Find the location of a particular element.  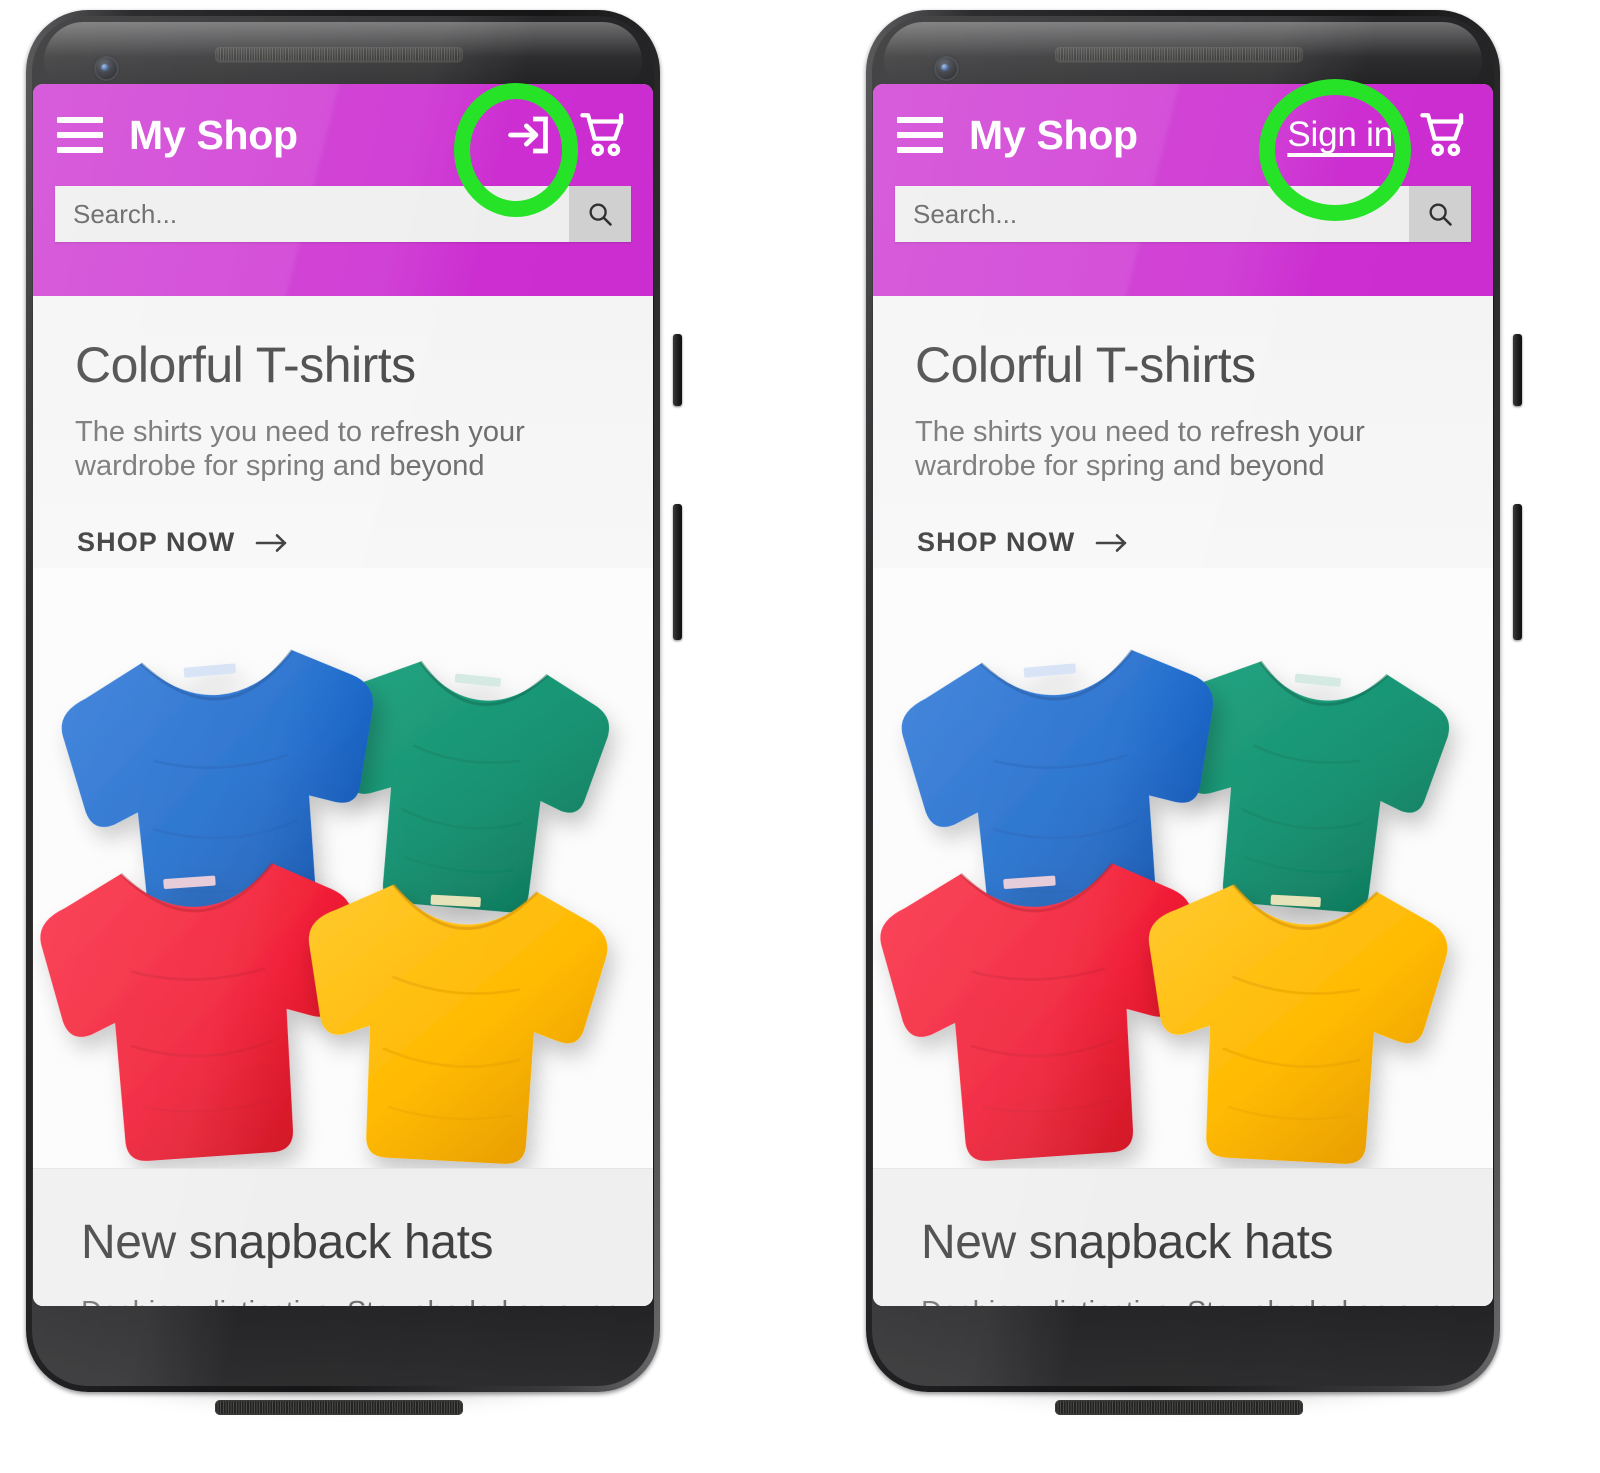

login-arrow-icon is located at coordinates (528, 135).